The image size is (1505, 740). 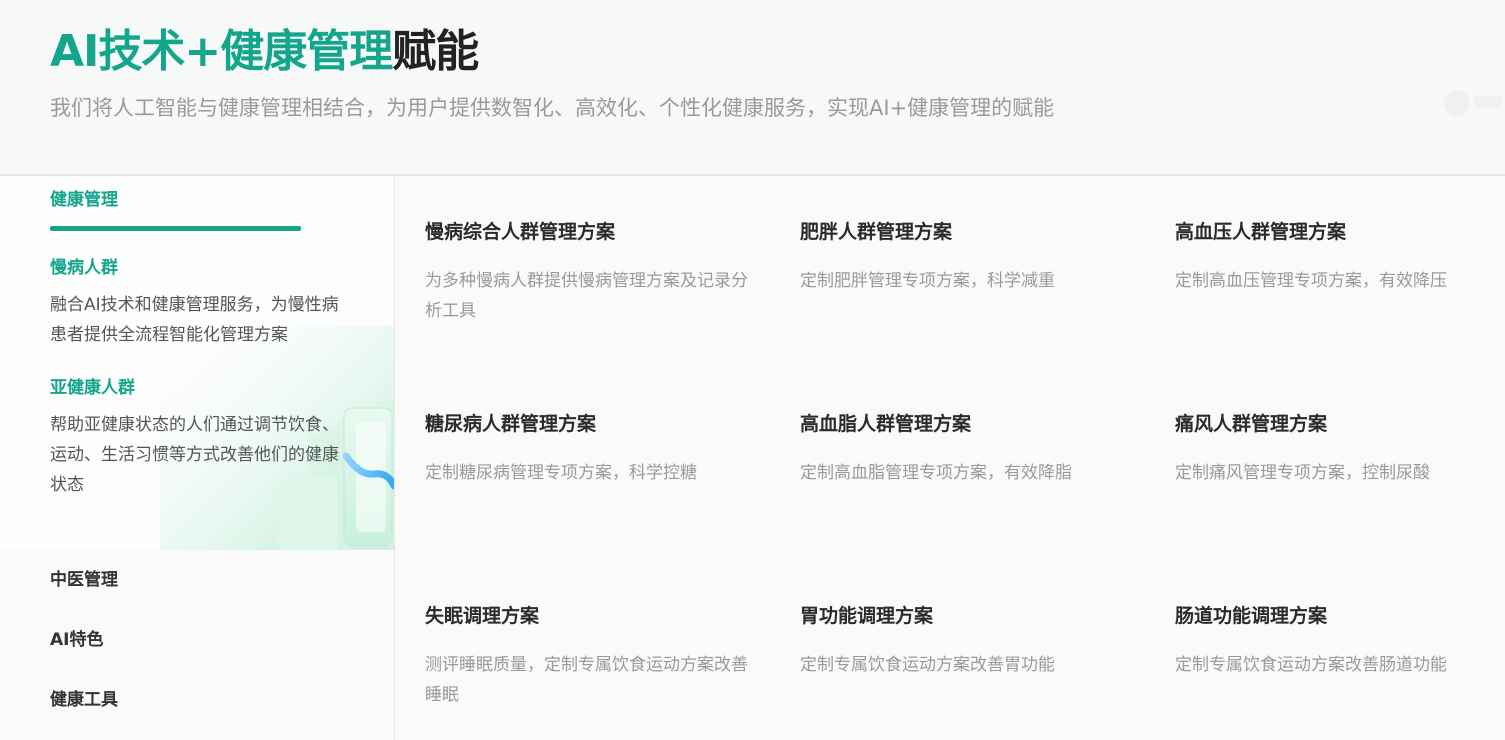 What do you see at coordinates (84, 268) in the screenshot?
I see `group-title-chronic: 慢病人群` at bounding box center [84, 268].